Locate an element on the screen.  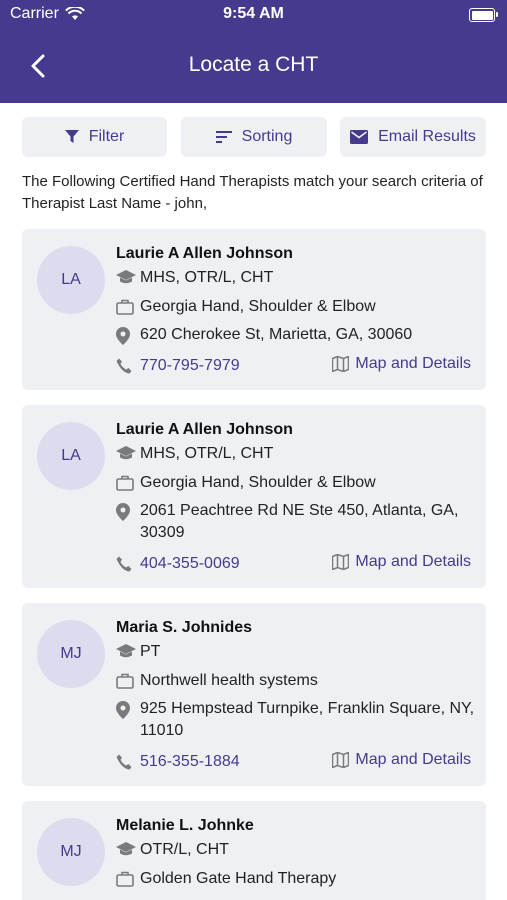
therapist-name: Maria S. Johnides is located at coordinates (184, 627).